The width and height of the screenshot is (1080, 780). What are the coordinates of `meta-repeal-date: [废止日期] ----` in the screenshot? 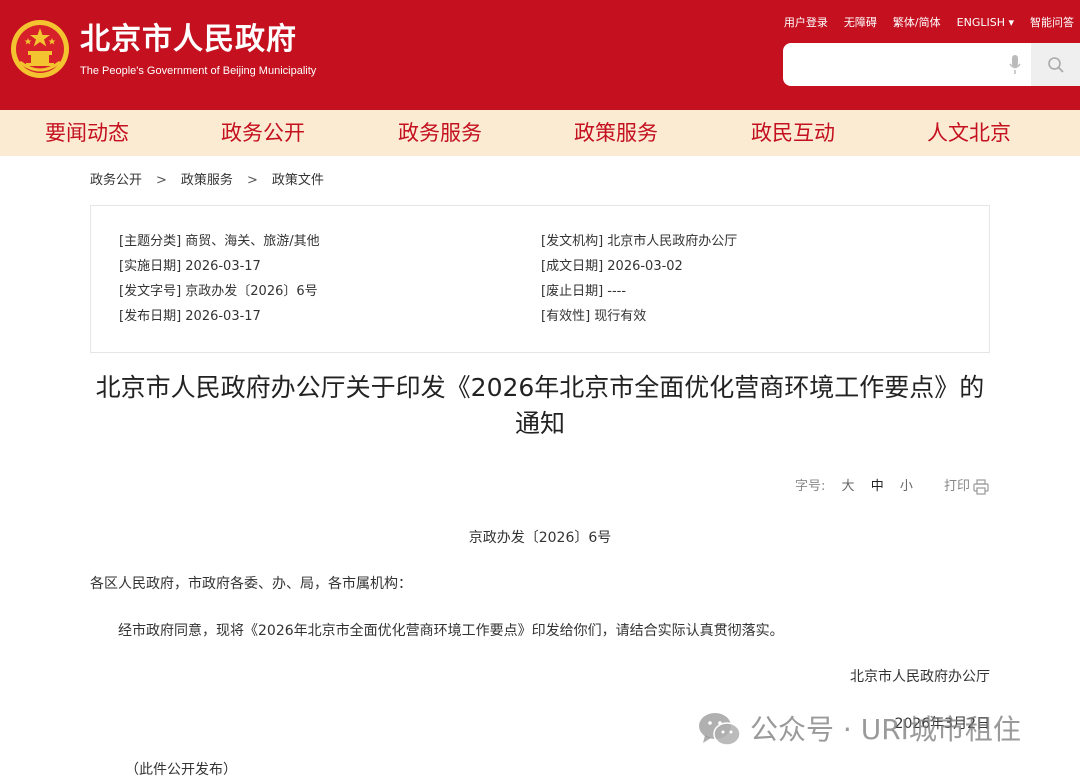 It's located at (584, 291).